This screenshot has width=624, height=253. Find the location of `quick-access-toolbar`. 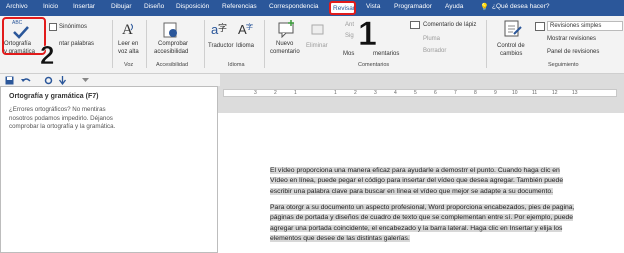

quick-access-toolbar is located at coordinates (110, 80).